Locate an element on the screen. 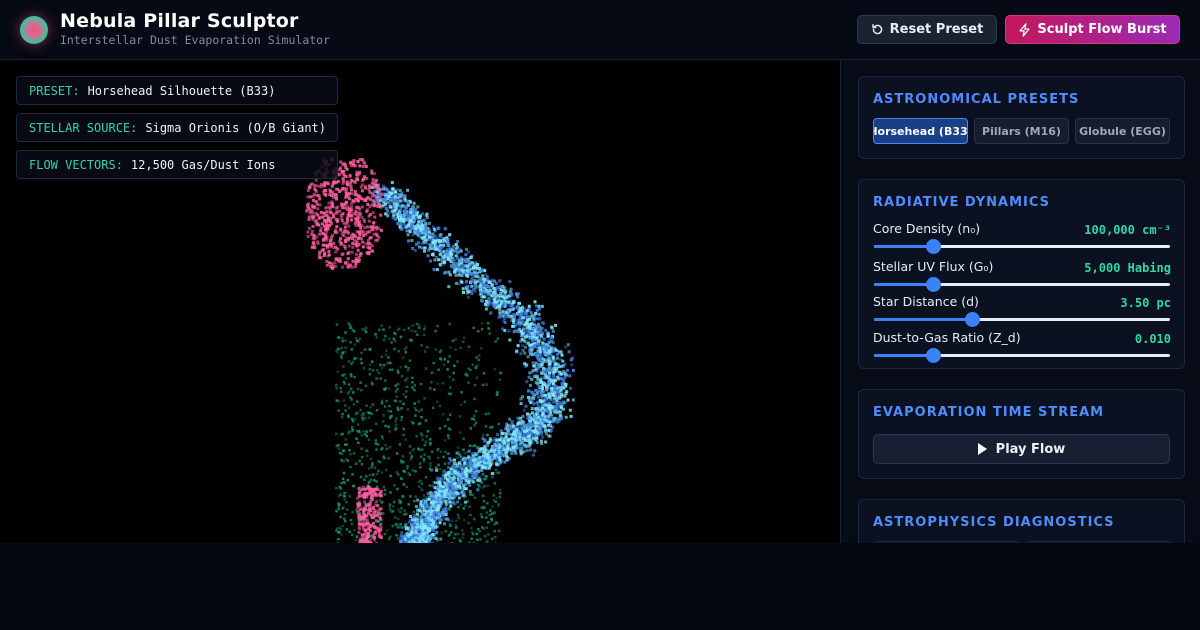 The width and height of the screenshot is (1200, 630). core-density-thumb is located at coordinates (934, 246).